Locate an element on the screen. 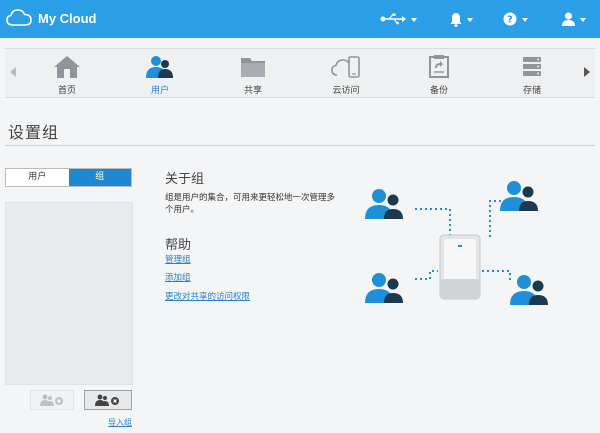 This screenshot has width=600, height=433. nav-item-label: 存储 is located at coordinates (531, 91).